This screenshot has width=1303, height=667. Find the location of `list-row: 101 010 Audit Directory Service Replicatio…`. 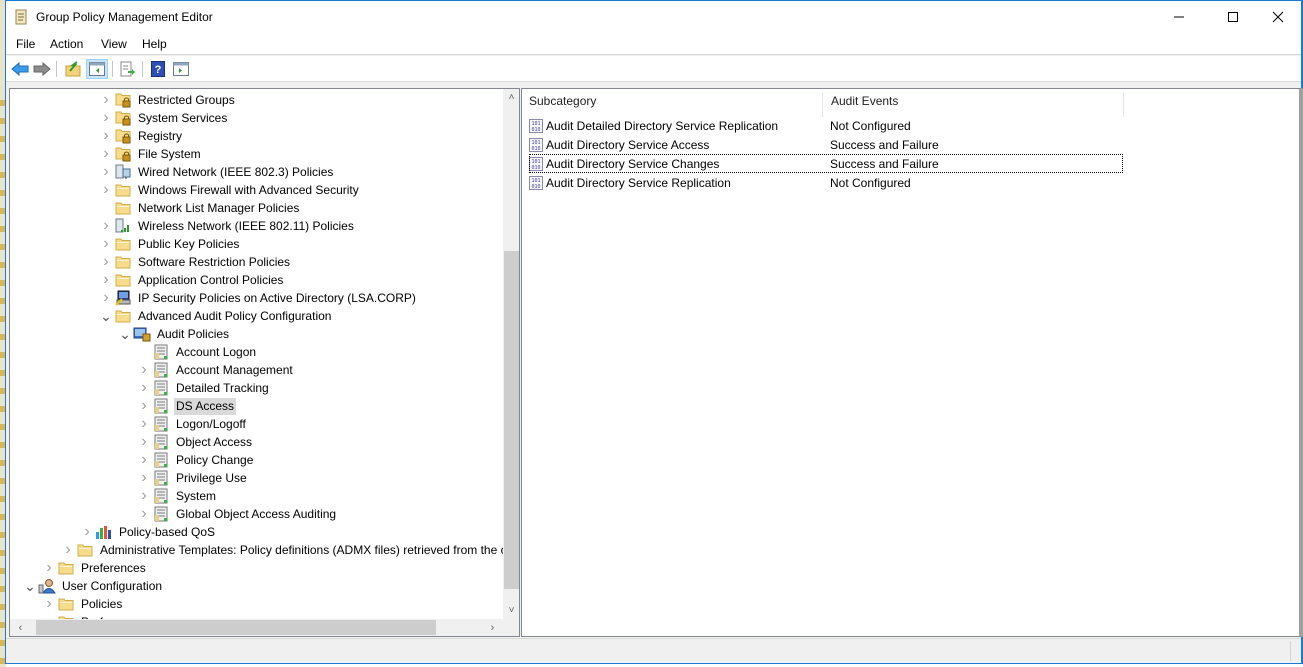

list-row: 101 010 Audit Directory Service Replicatio… is located at coordinates (826, 182).